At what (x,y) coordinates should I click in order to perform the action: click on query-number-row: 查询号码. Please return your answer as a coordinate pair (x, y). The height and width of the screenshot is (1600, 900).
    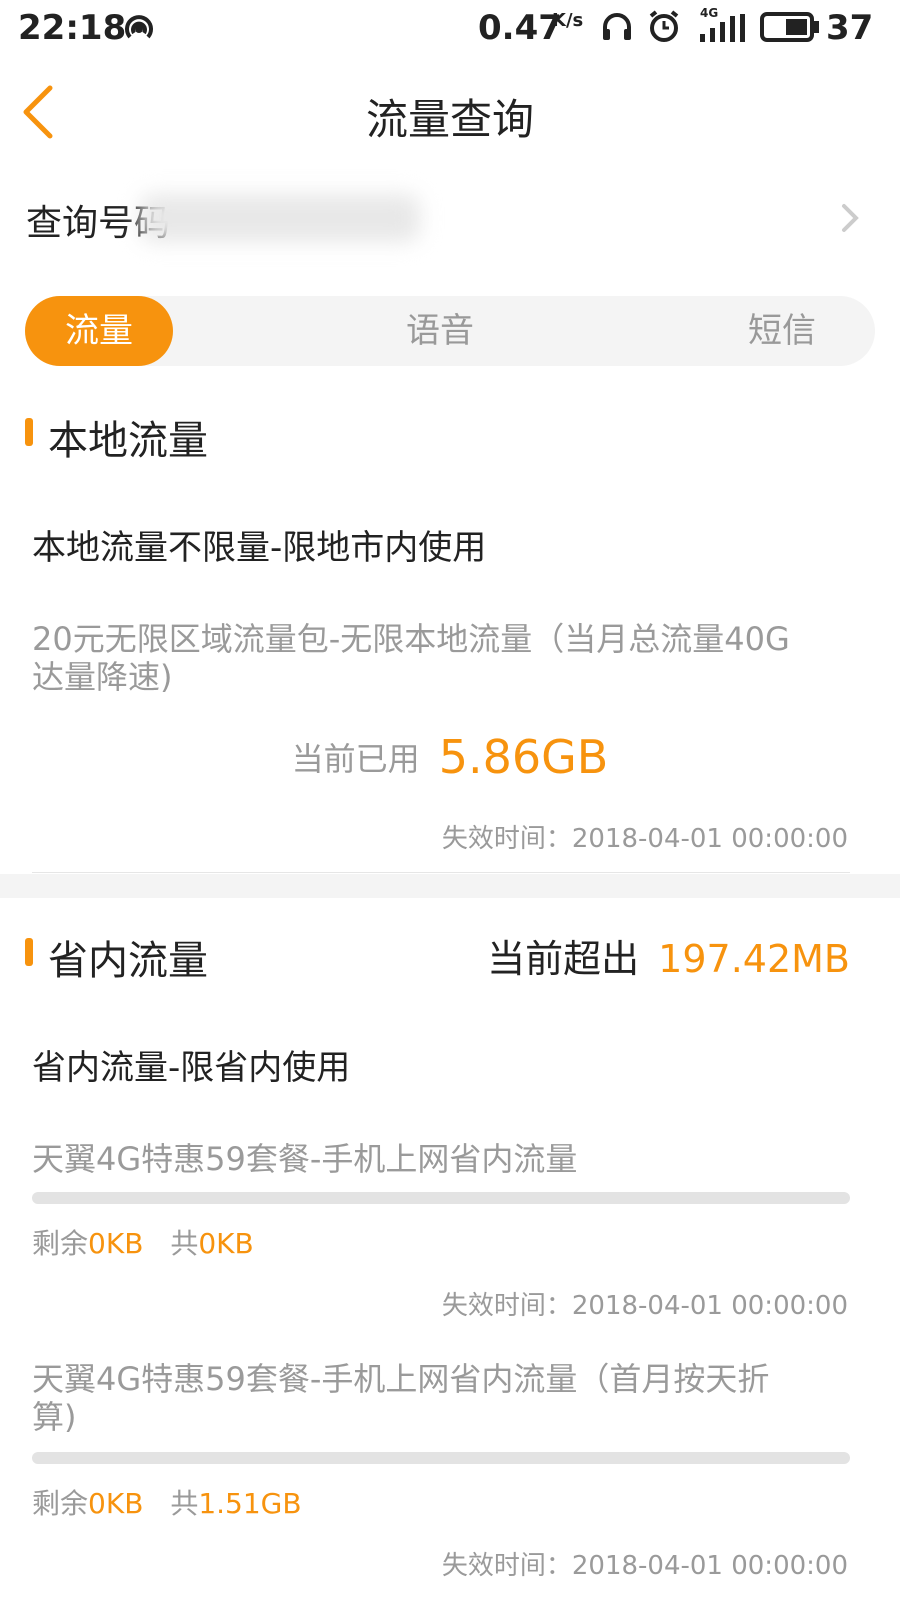
    Looking at the image, I should click on (450, 217).